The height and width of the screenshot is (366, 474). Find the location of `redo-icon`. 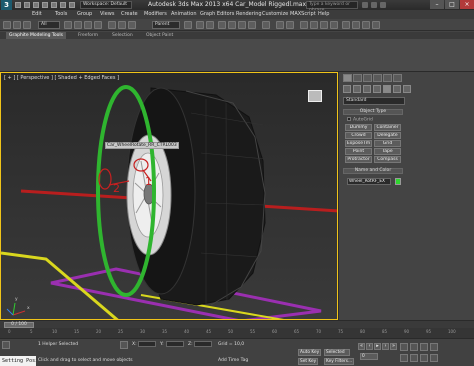

redo-icon is located at coordinates (54, 5).